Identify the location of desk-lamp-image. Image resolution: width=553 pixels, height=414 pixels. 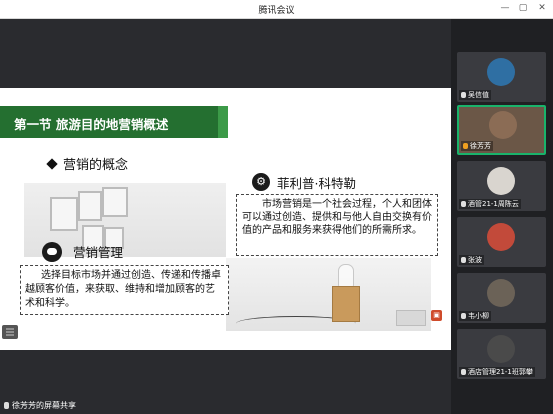
(328, 294).